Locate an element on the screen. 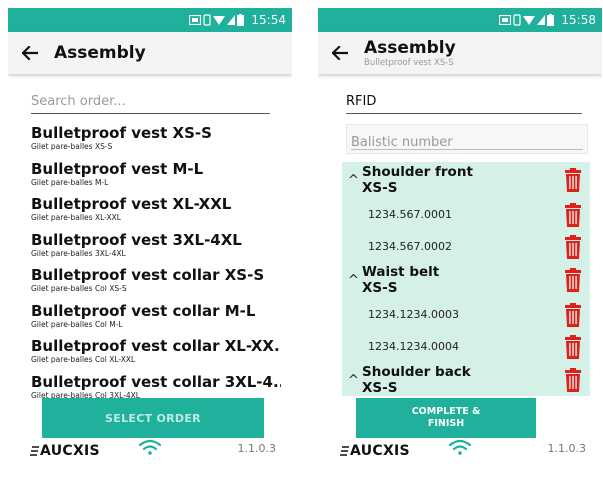 The width and height of the screenshot is (603, 490). part-header: ^ Shoulder front XS-S is located at coordinates (466, 180).